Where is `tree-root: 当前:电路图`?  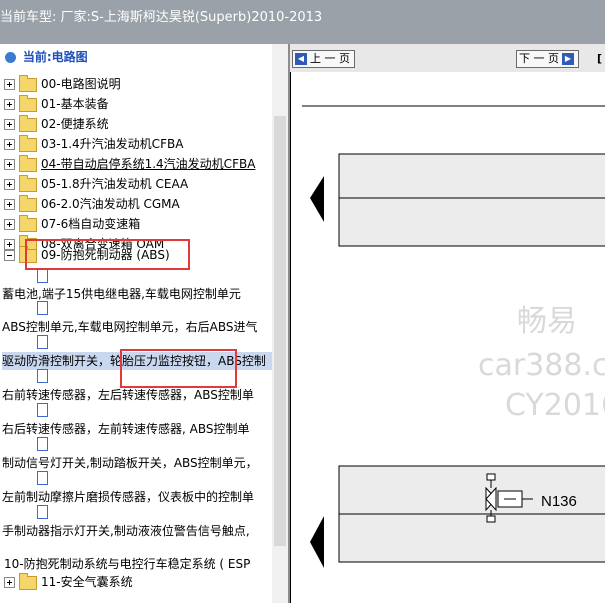
tree-root: 当前:电路图 is located at coordinates (44, 57).